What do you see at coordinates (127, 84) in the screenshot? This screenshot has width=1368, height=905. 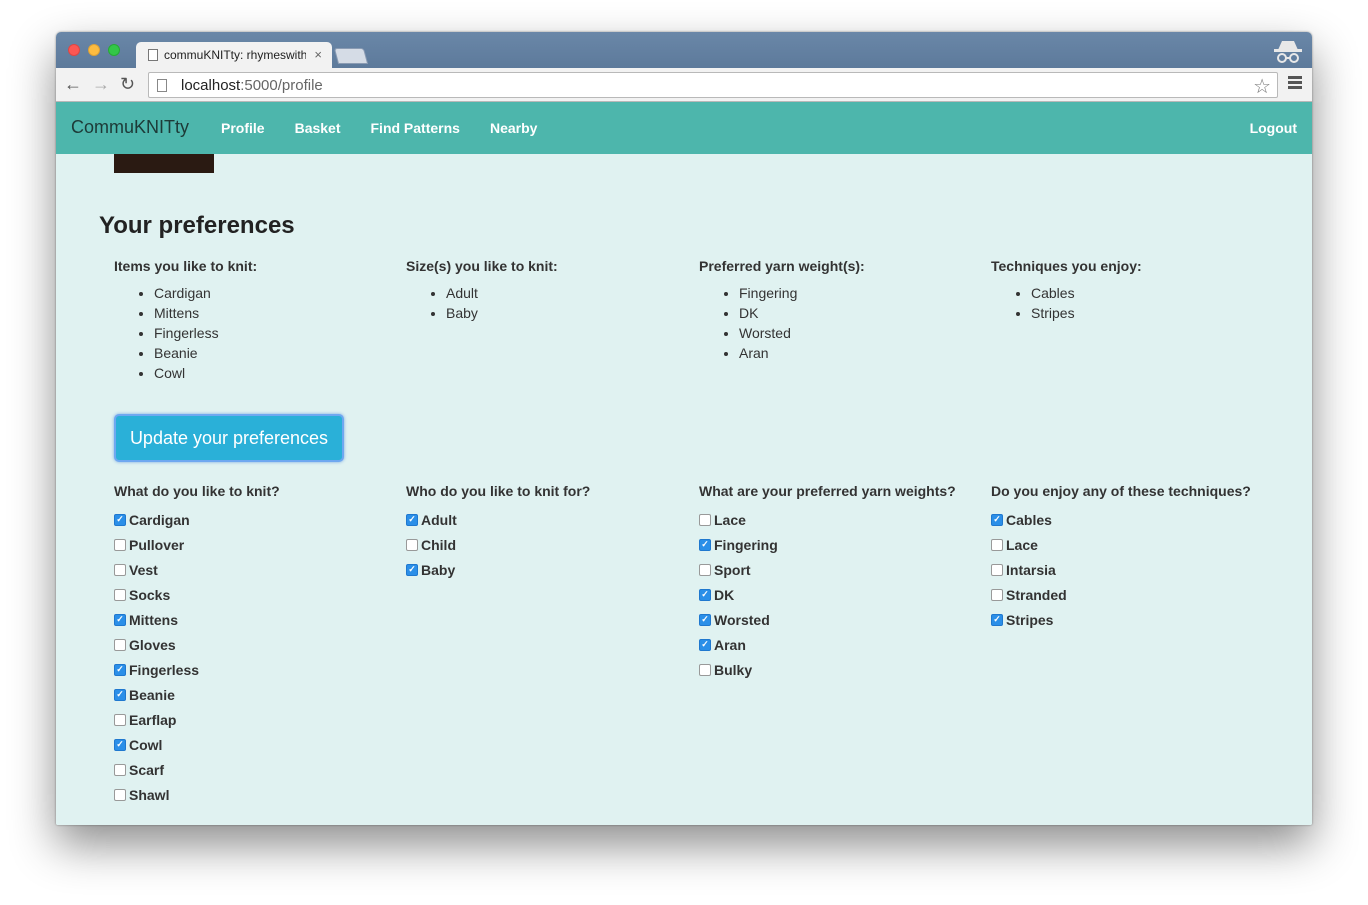 I see `reload-icon: ↻` at bounding box center [127, 84].